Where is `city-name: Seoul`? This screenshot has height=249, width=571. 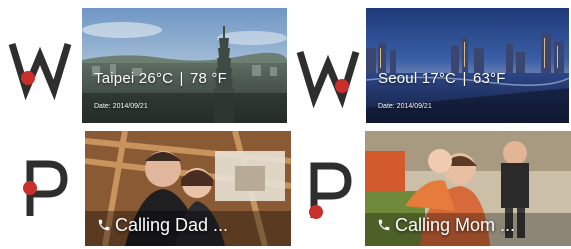
city-name: Seoul is located at coordinates (398, 78).